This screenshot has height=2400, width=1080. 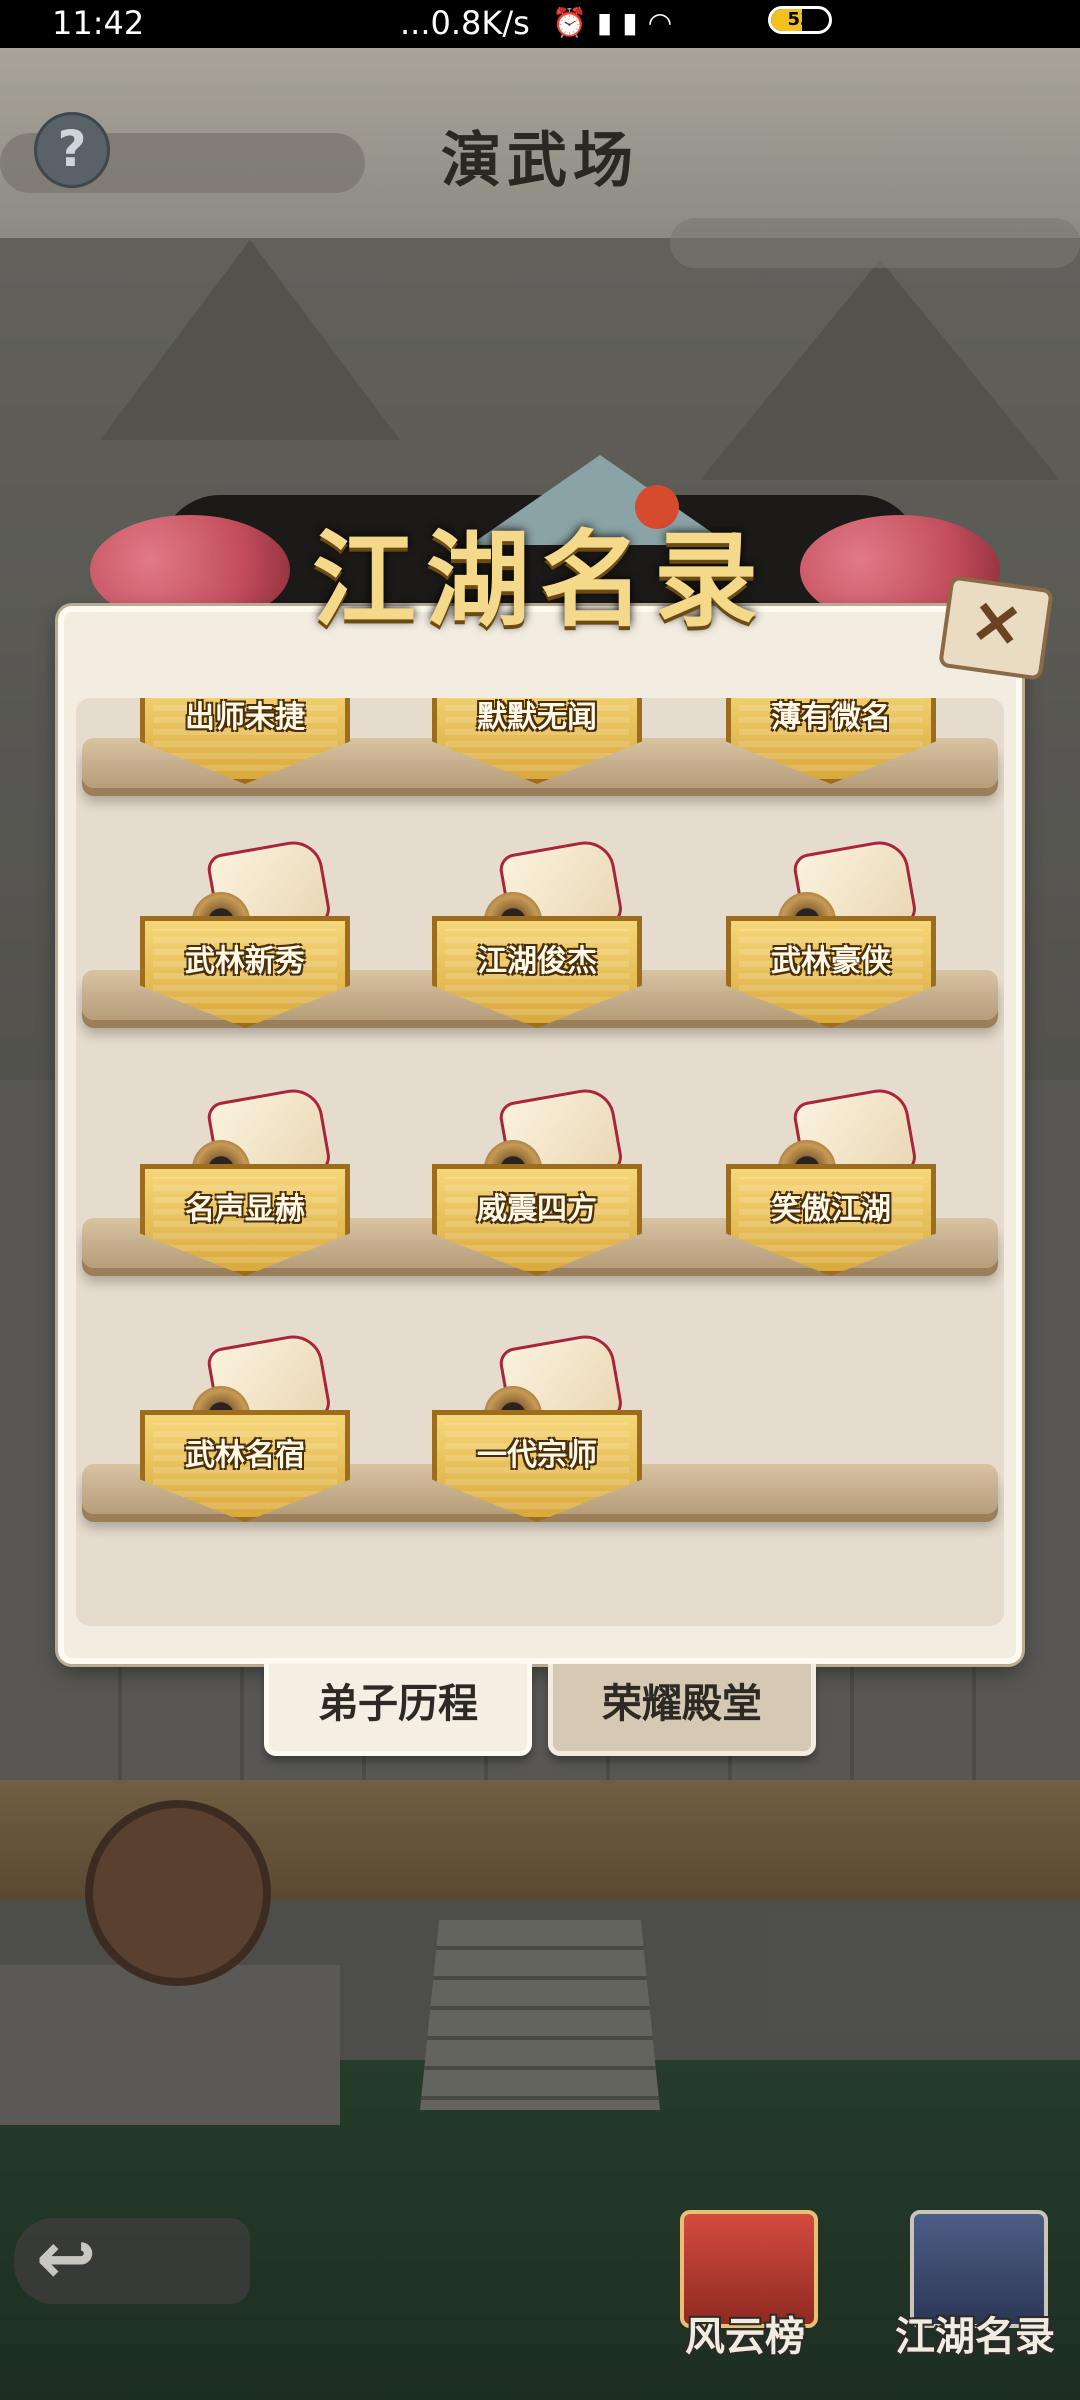 What do you see at coordinates (875, 243) in the screenshot?
I see `cloud-decoration` at bounding box center [875, 243].